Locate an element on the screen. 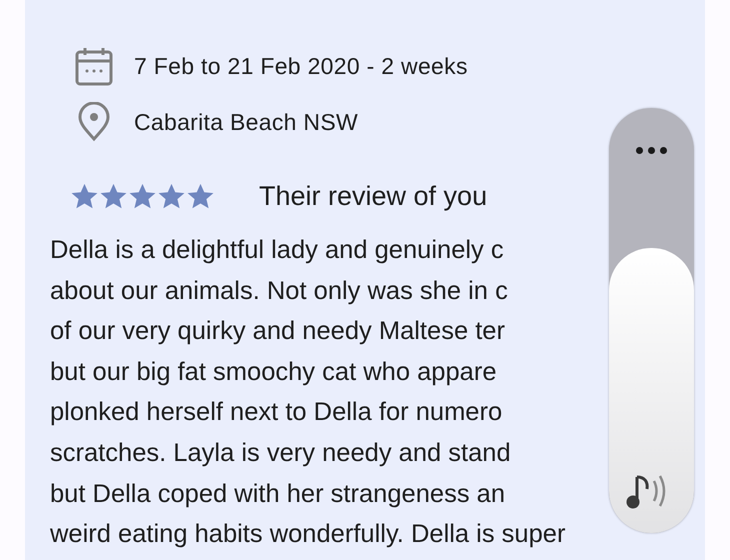 The height and width of the screenshot is (560, 730). review-text-line: but our big fat smoochy cat who appare is located at coordinates (273, 372).